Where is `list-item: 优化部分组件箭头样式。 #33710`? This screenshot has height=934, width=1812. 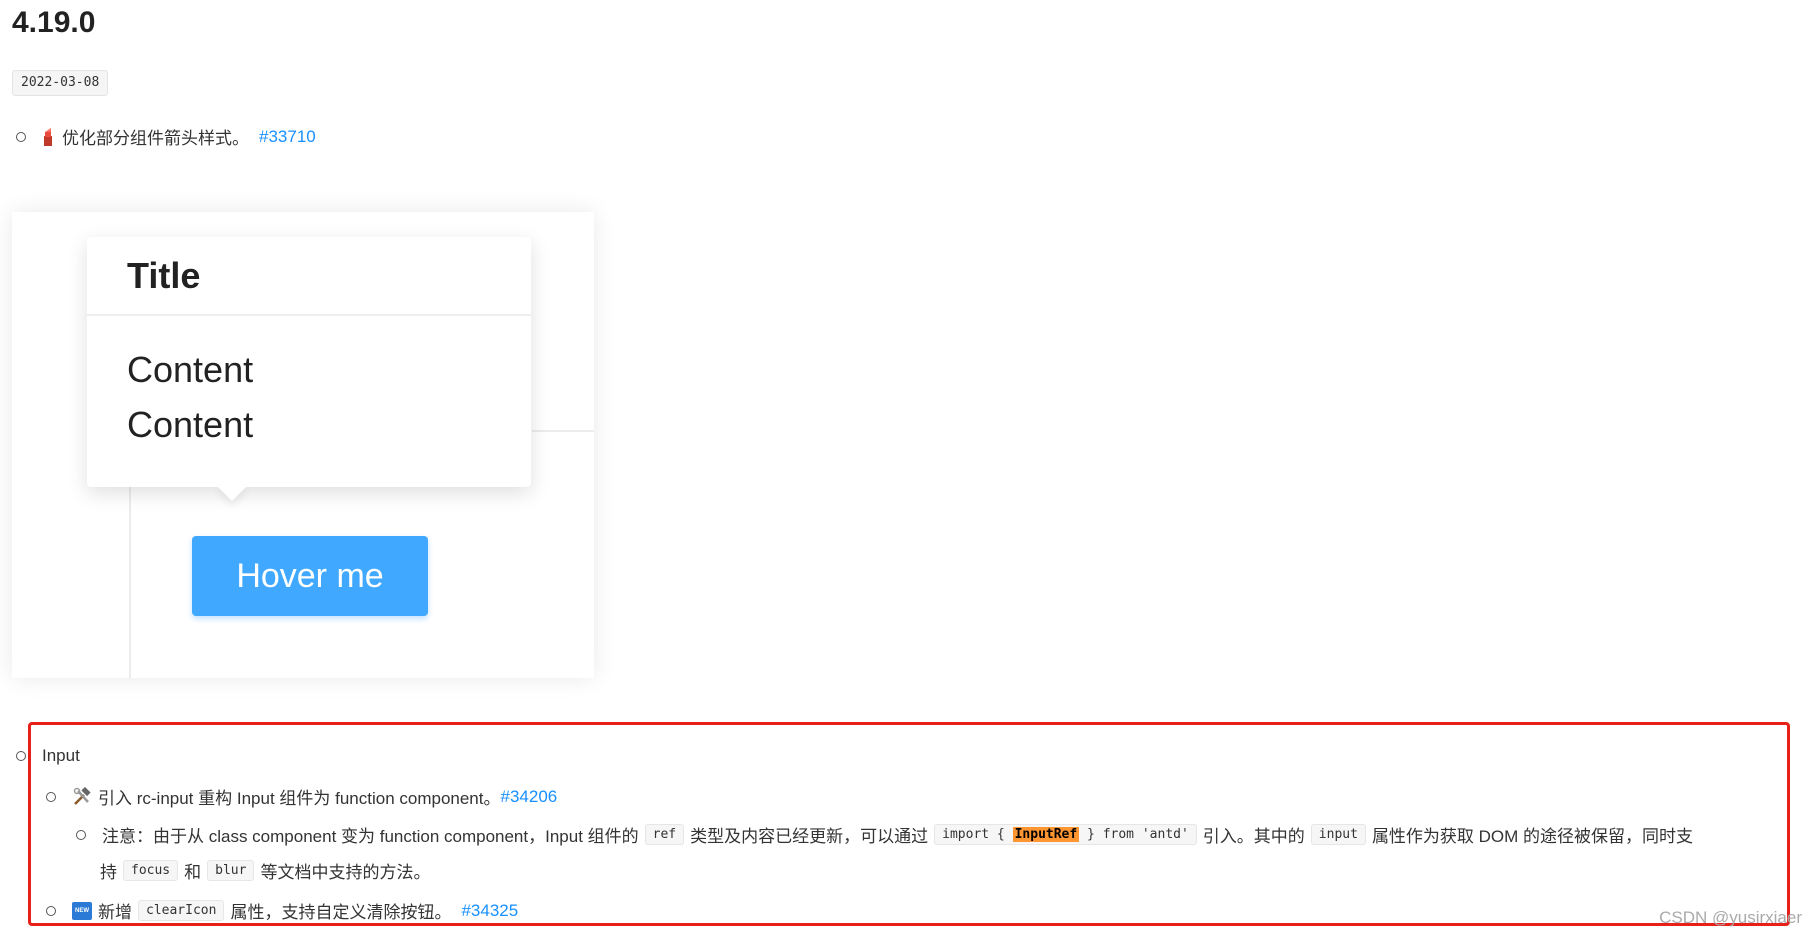 list-item: 优化部分组件箭头样式。 #33710 is located at coordinates (166, 136).